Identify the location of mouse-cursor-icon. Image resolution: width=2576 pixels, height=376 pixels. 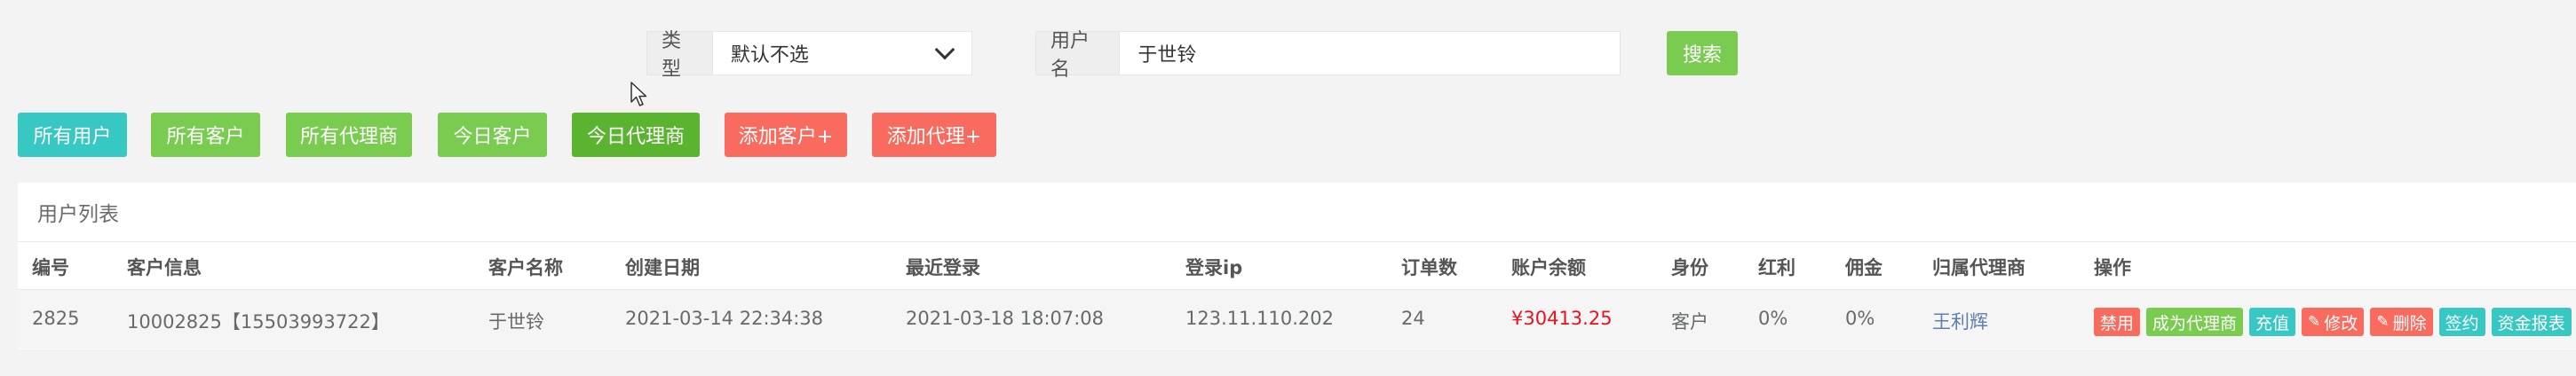
(639, 94).